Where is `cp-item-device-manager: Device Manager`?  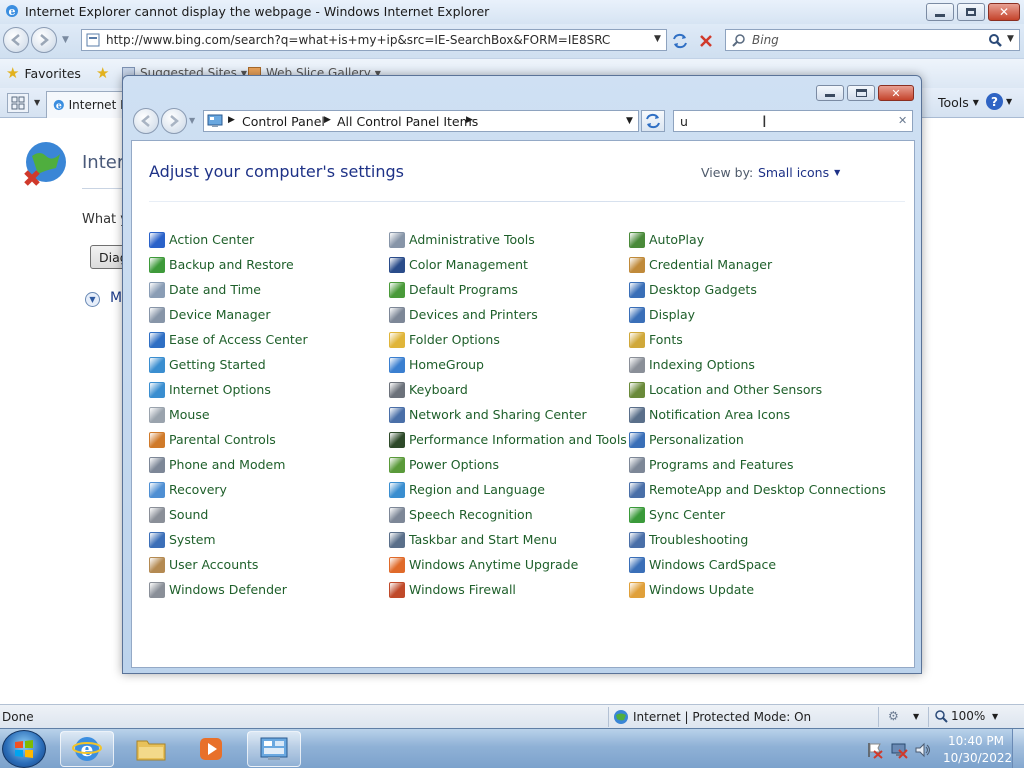 cp-item-device-manager: Device Manager is located at coordinates (228, 314).